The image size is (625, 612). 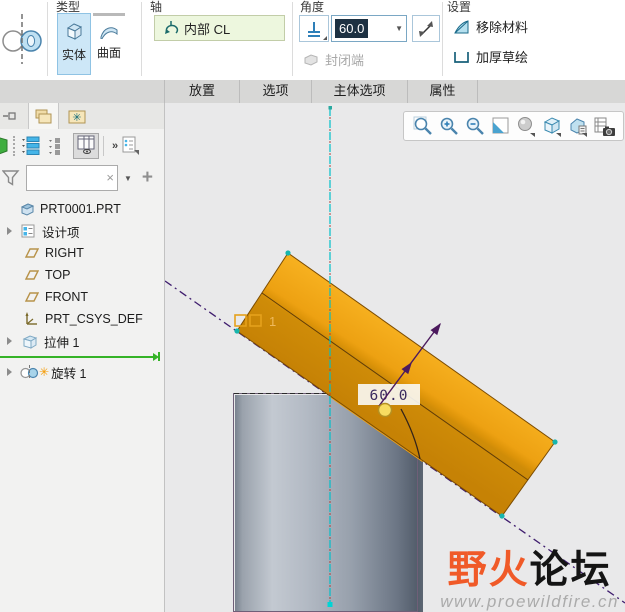 I want to click on flip-direction-button, so click(x=426, y=28).